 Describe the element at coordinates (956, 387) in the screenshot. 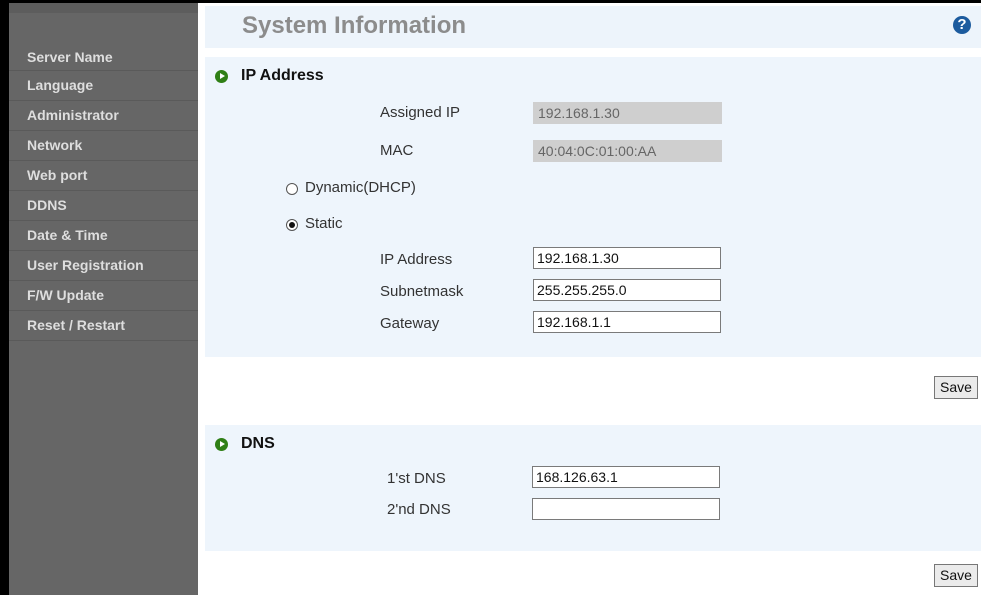

I see `ip-save-button: Save` at that location.